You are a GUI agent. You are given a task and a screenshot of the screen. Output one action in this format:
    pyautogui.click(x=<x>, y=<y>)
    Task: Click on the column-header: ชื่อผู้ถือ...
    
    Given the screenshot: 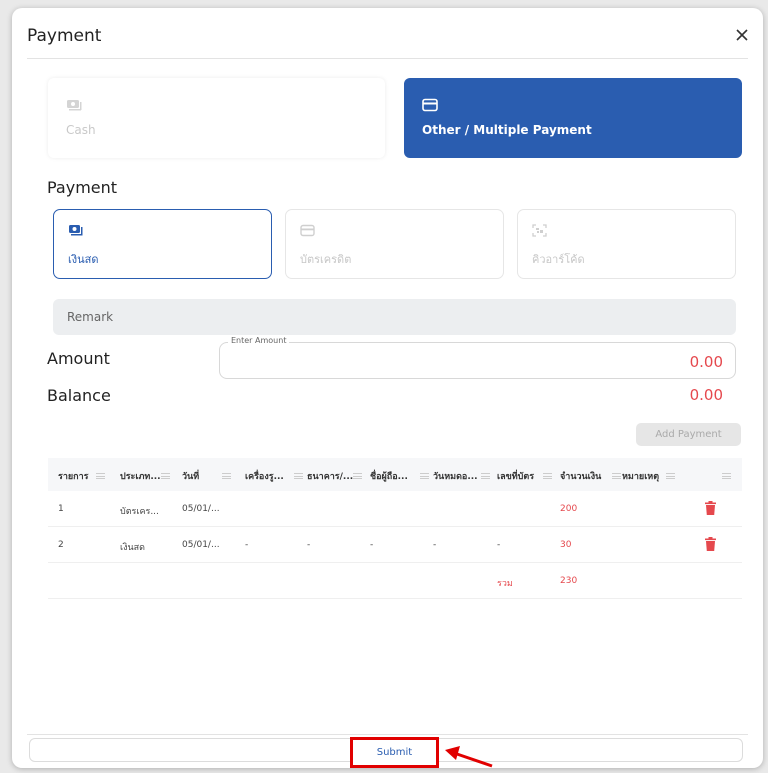 What is the action you would take?
    pyautogui.click(x=389, y=476)
    